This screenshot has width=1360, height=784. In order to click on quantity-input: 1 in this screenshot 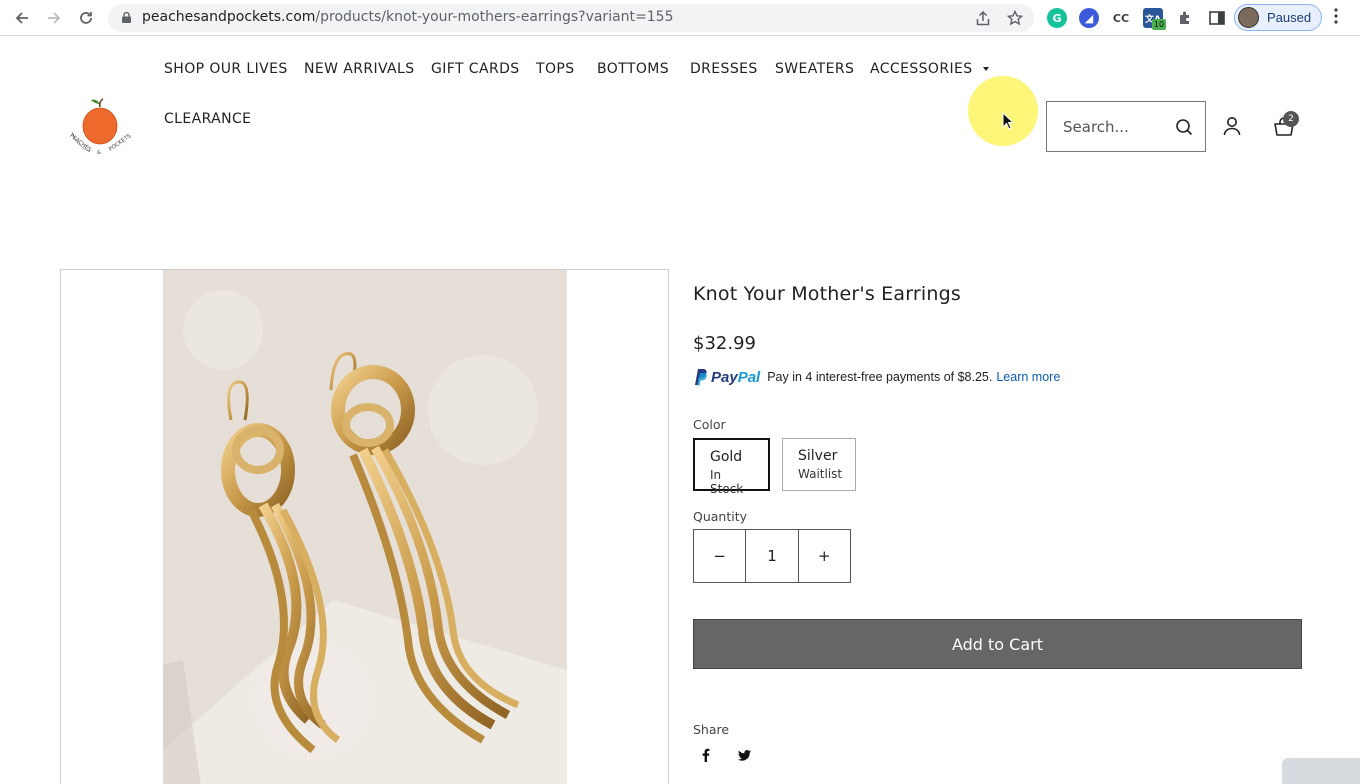, I will do `click(772, 556)`.